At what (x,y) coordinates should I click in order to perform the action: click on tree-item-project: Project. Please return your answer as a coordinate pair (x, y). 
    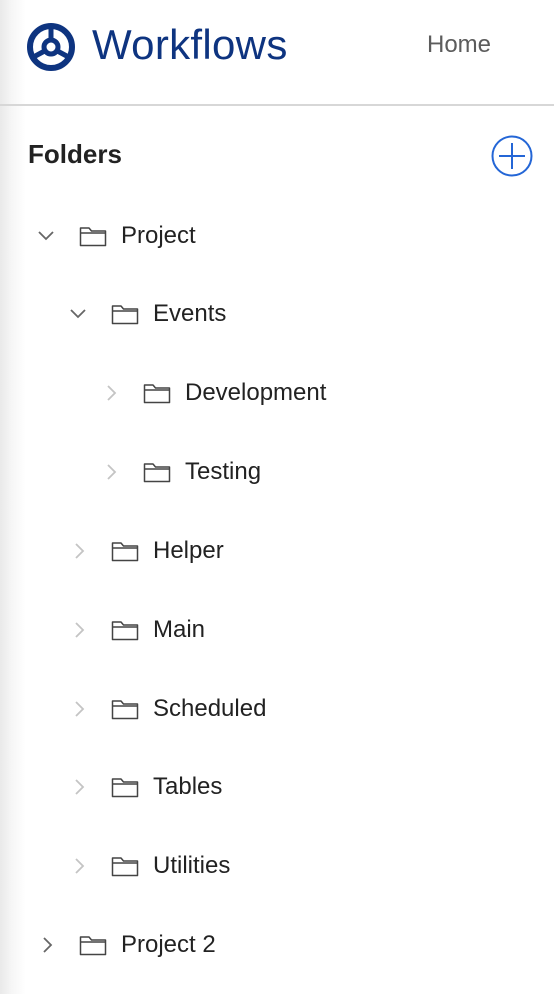
    Looking at the image, I should click on (270, 236).